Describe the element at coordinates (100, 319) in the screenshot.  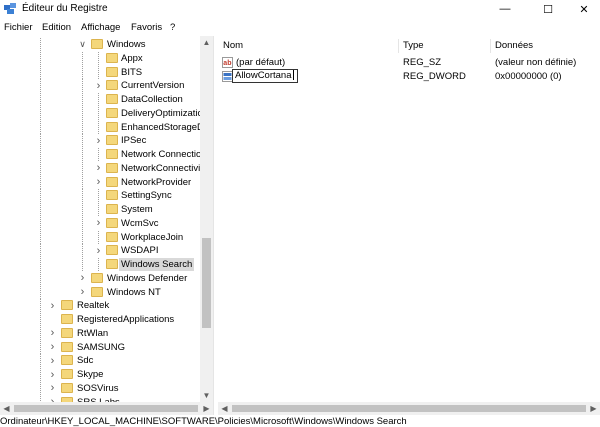
I see `tree-item: RegisteredApplications` at that location.